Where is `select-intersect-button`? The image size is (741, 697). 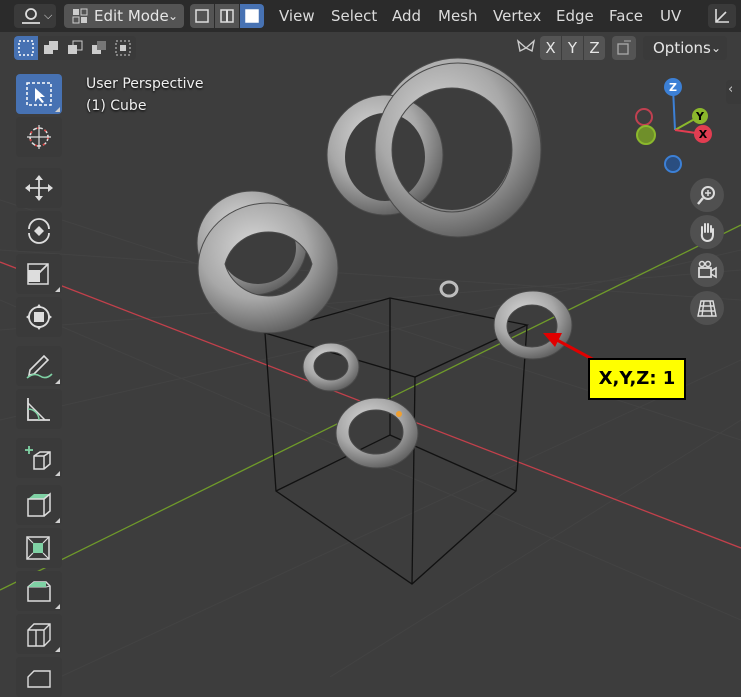
select-intersect-button is located at coordinates (123, 48).